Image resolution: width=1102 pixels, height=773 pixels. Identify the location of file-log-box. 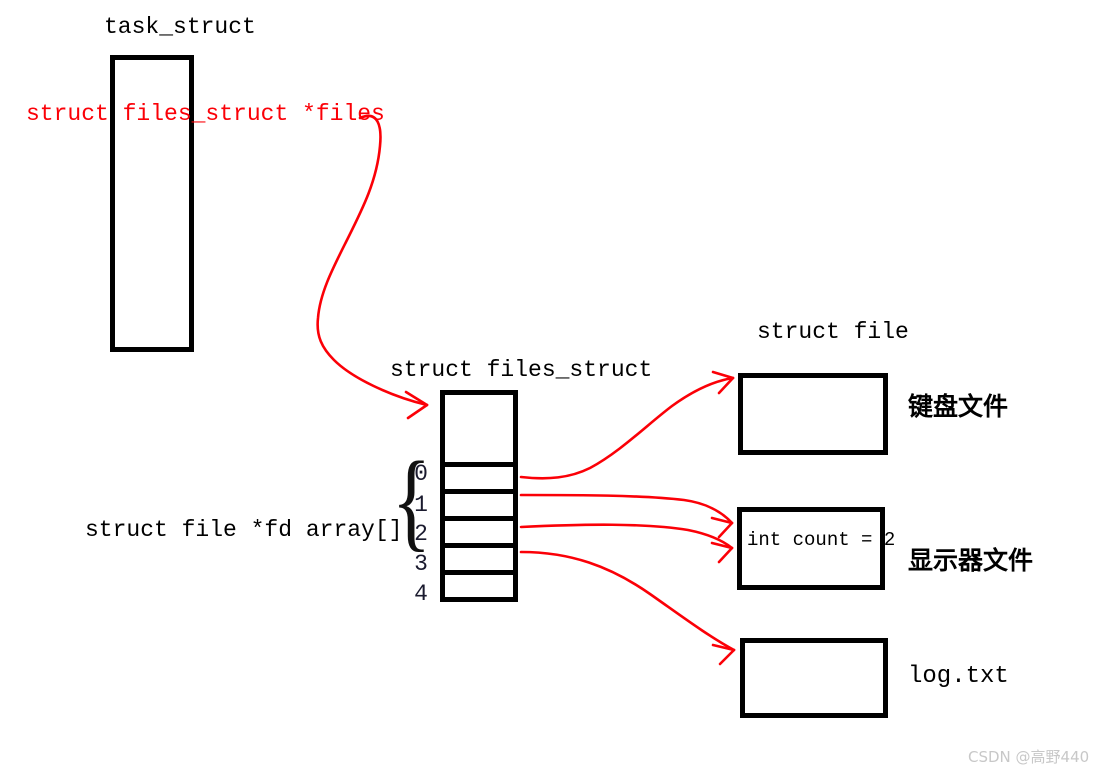
(814, 678).